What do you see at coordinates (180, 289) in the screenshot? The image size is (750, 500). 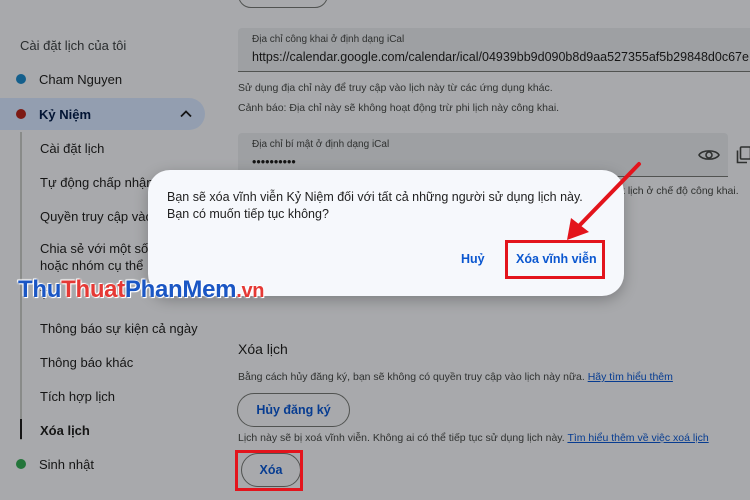 I see `watermark-part: PhanMem` at bounding box center [180, 289].